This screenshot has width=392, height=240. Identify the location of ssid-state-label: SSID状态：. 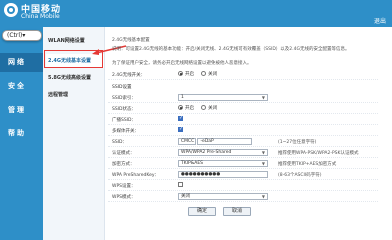
(124, 109).